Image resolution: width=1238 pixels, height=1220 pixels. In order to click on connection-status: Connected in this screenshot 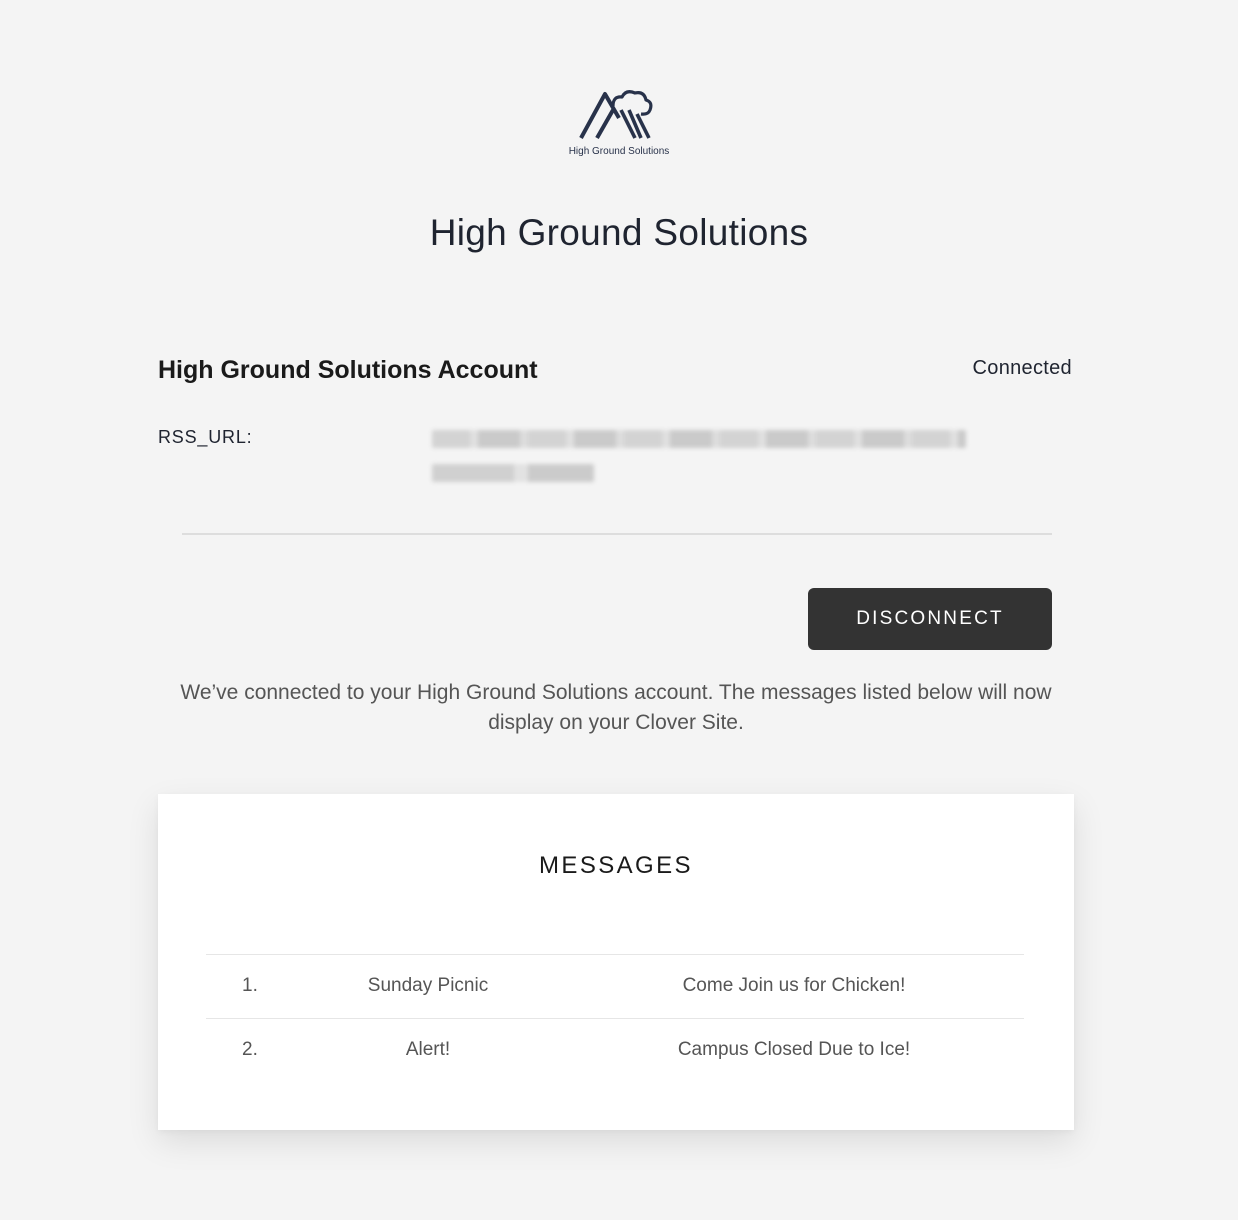, I will do `click(1022, 368)`.